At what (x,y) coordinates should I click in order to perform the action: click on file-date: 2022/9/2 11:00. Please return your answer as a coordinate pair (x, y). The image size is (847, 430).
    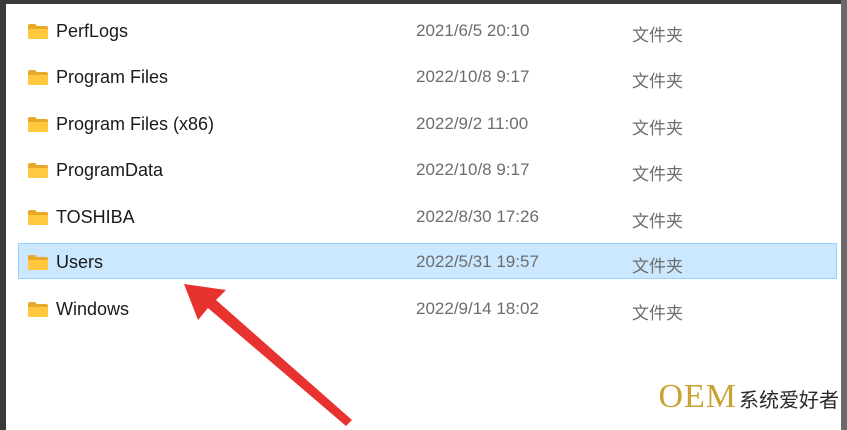
    Looking at the image, I should click on (472, 123).